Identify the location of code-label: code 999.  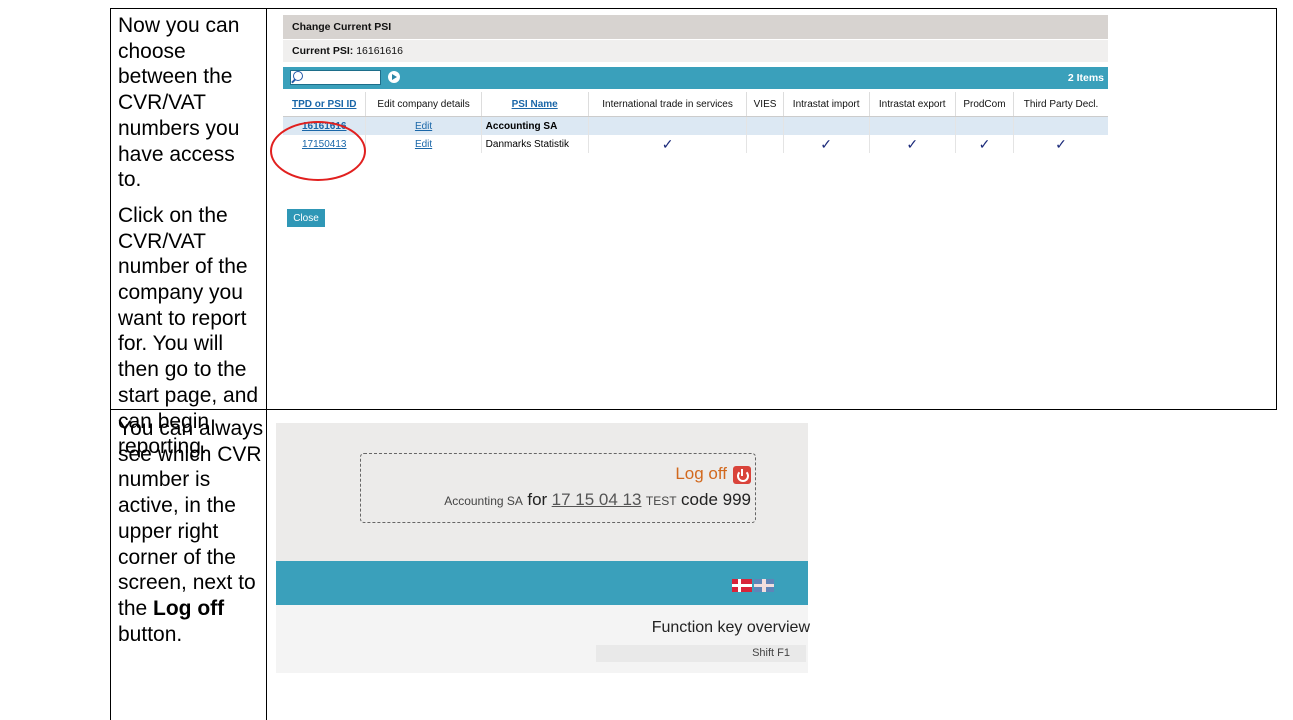
(716, 499).